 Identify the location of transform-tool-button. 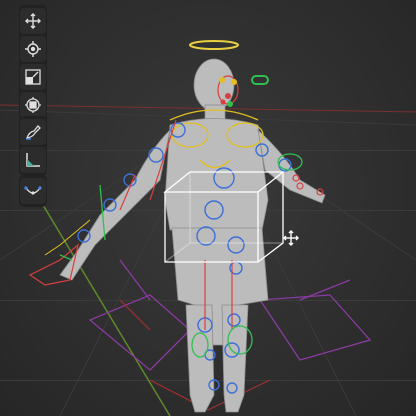
(33, 105).